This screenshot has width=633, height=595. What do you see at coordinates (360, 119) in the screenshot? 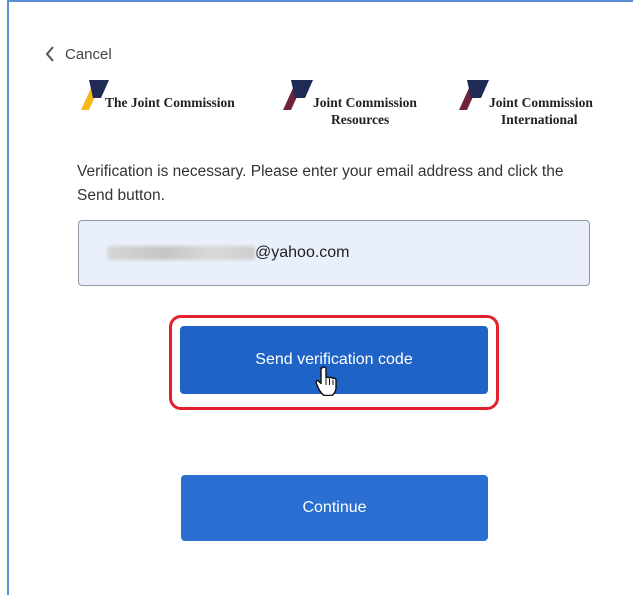
I see `logo-subtitle: Resources` at bounding box center [360, 119].